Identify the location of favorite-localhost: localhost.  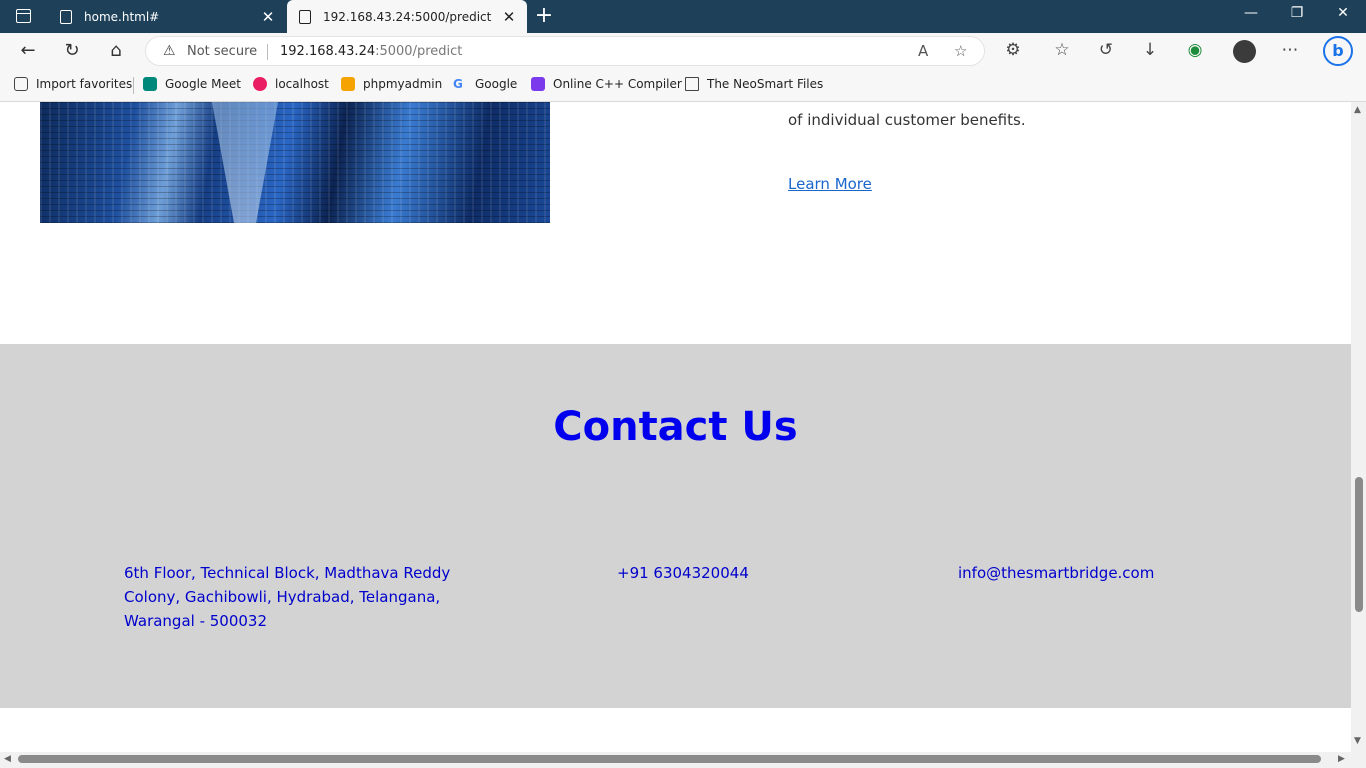
(291, 84).